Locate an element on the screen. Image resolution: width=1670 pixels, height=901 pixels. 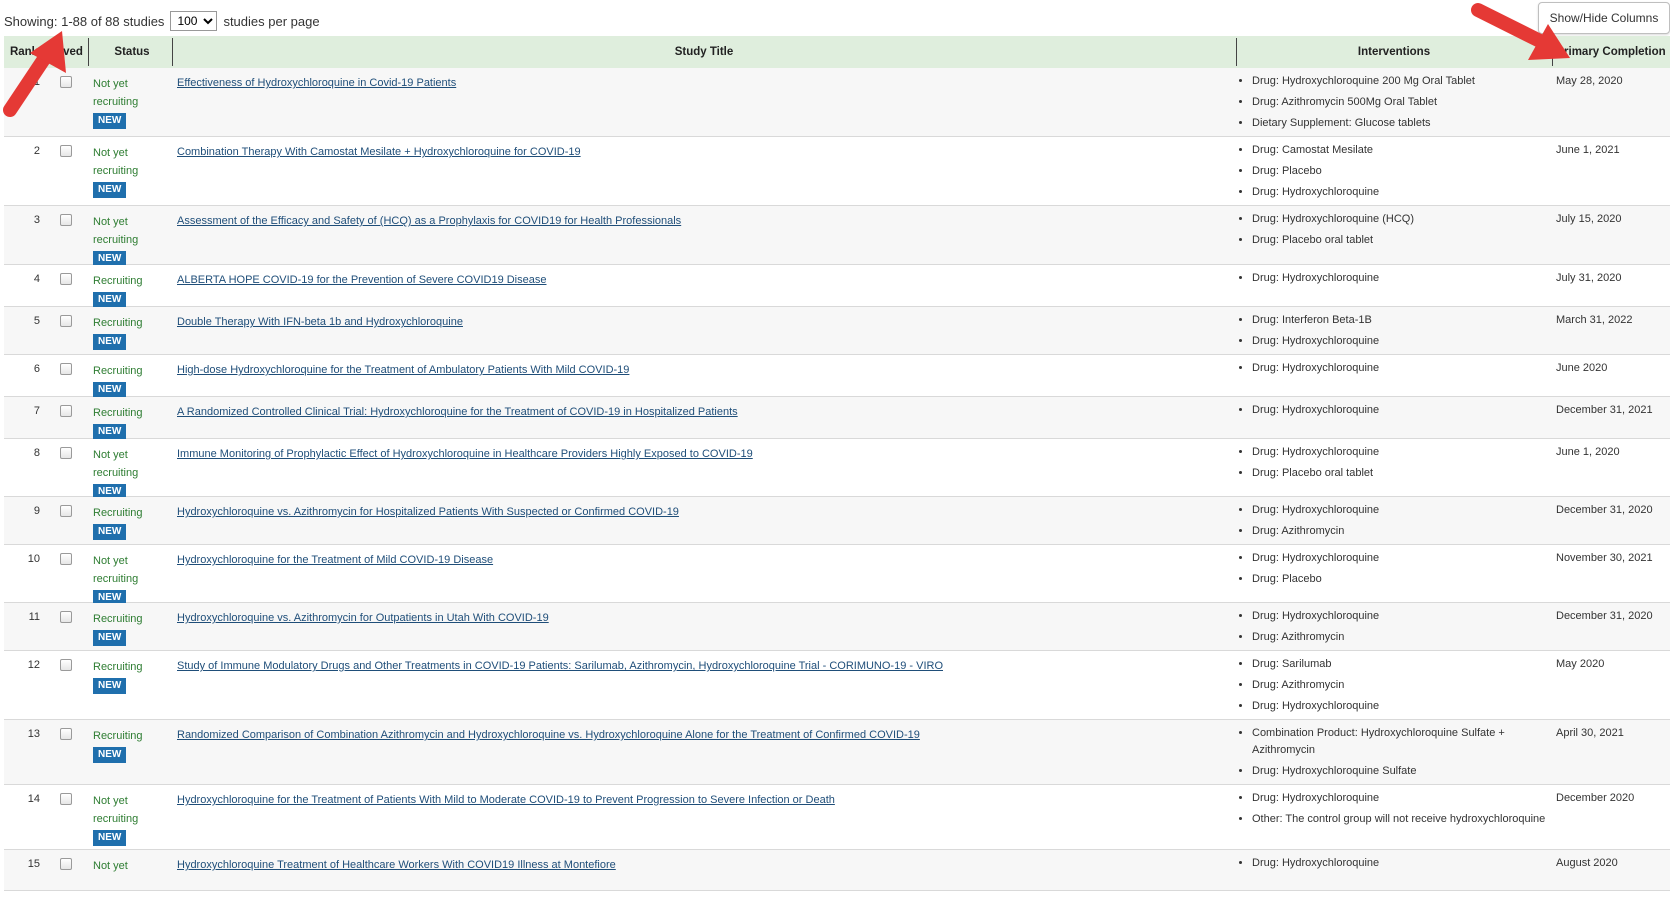
primary-completion-date: December 31, 2020 is located at coordinates (1604, 510).